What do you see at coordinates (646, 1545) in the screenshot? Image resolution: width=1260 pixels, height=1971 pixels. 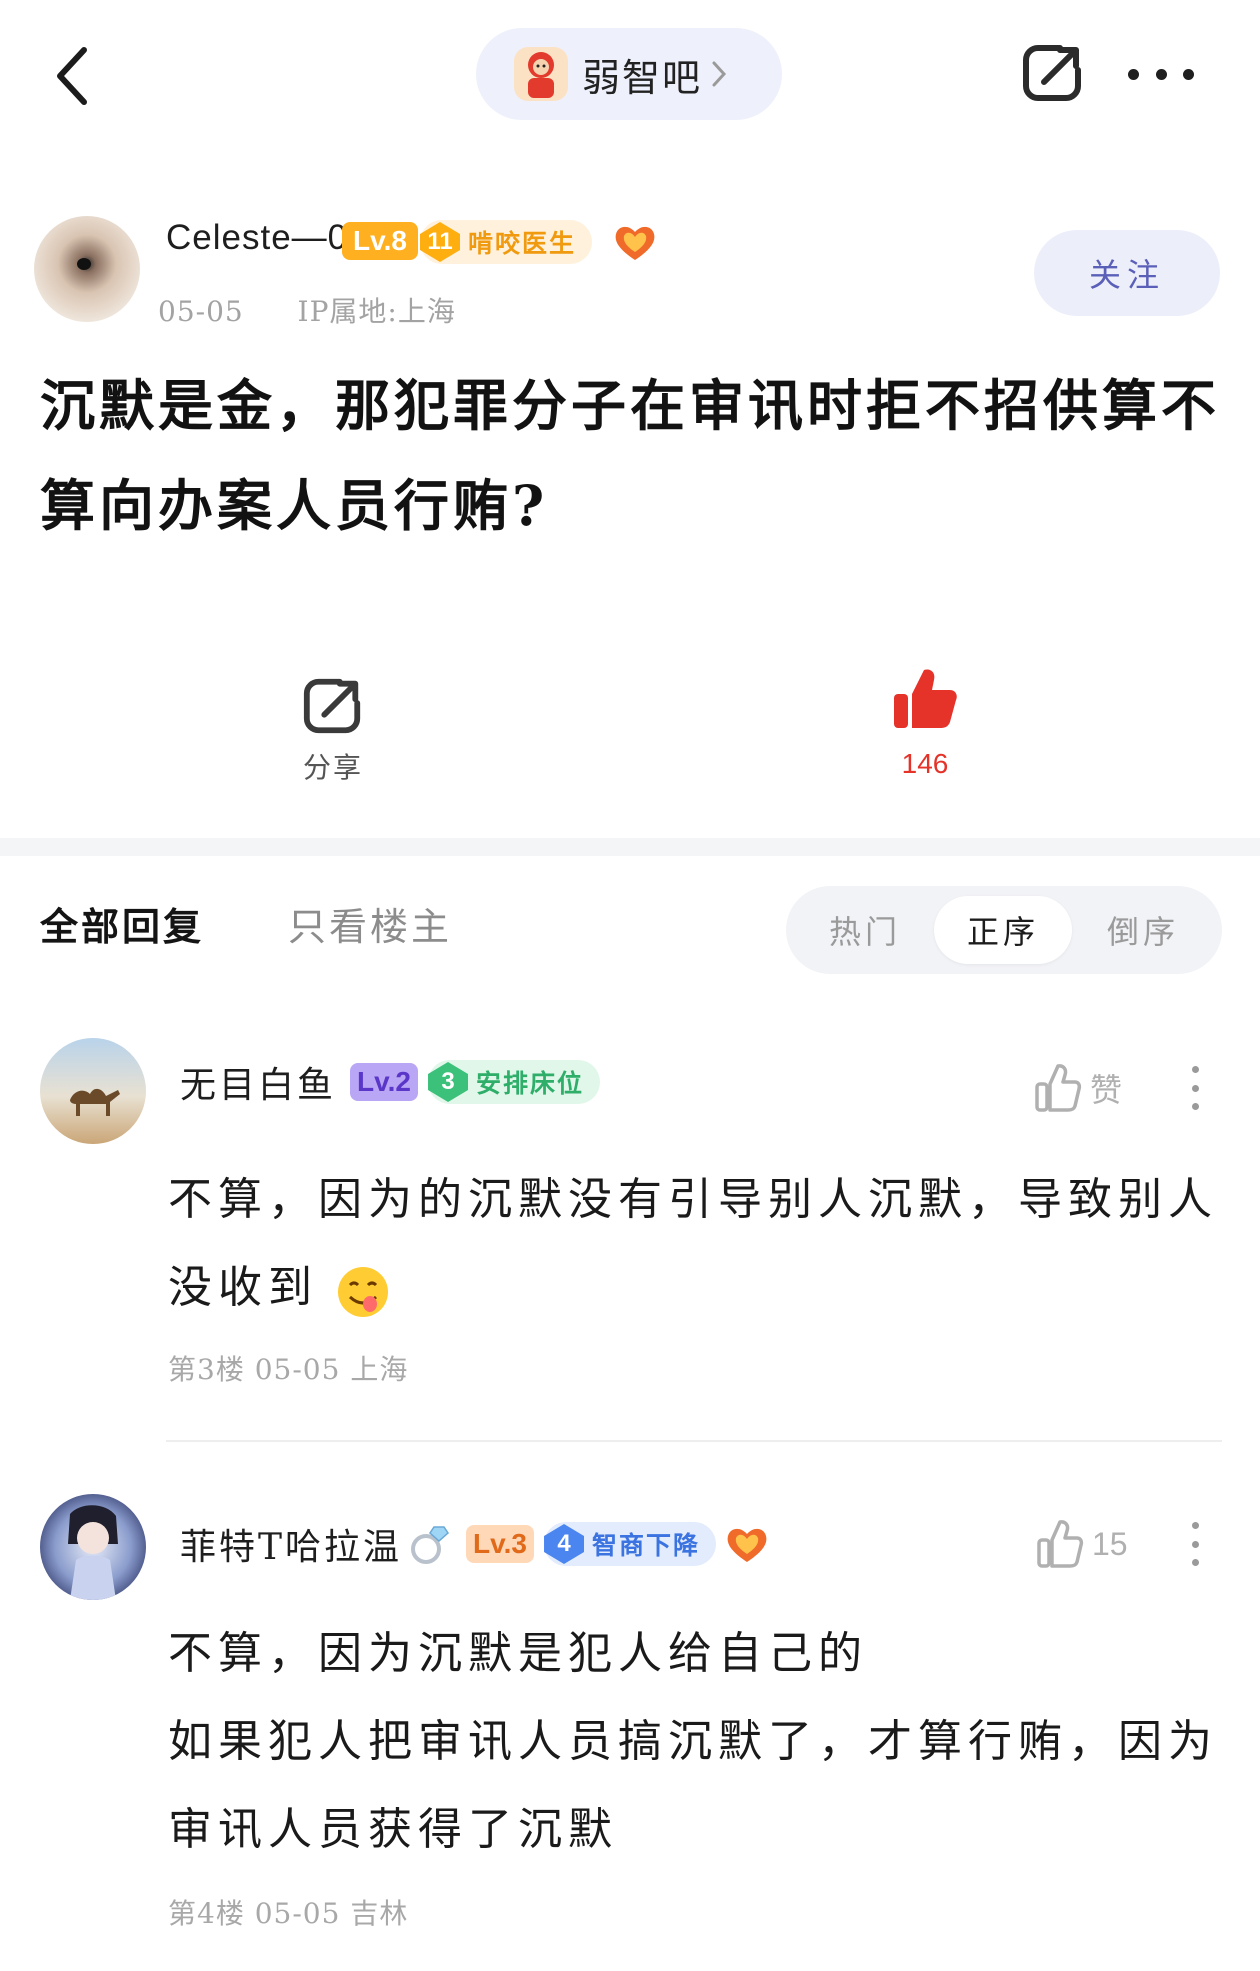 I see `title-text: 智商下降` at bounding box center [646, 1545].